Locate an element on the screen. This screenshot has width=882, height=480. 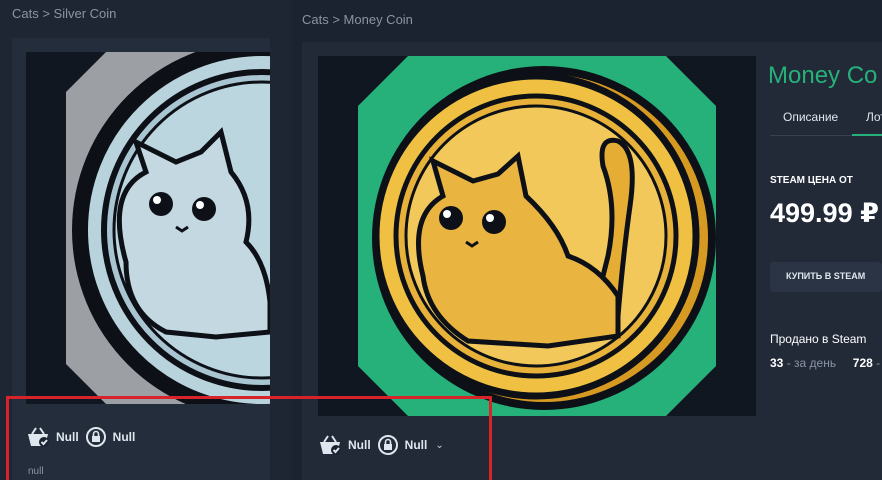
buy-in-steam-button: КУПИТЬ В STEAM is located at coordinates (826, 277).